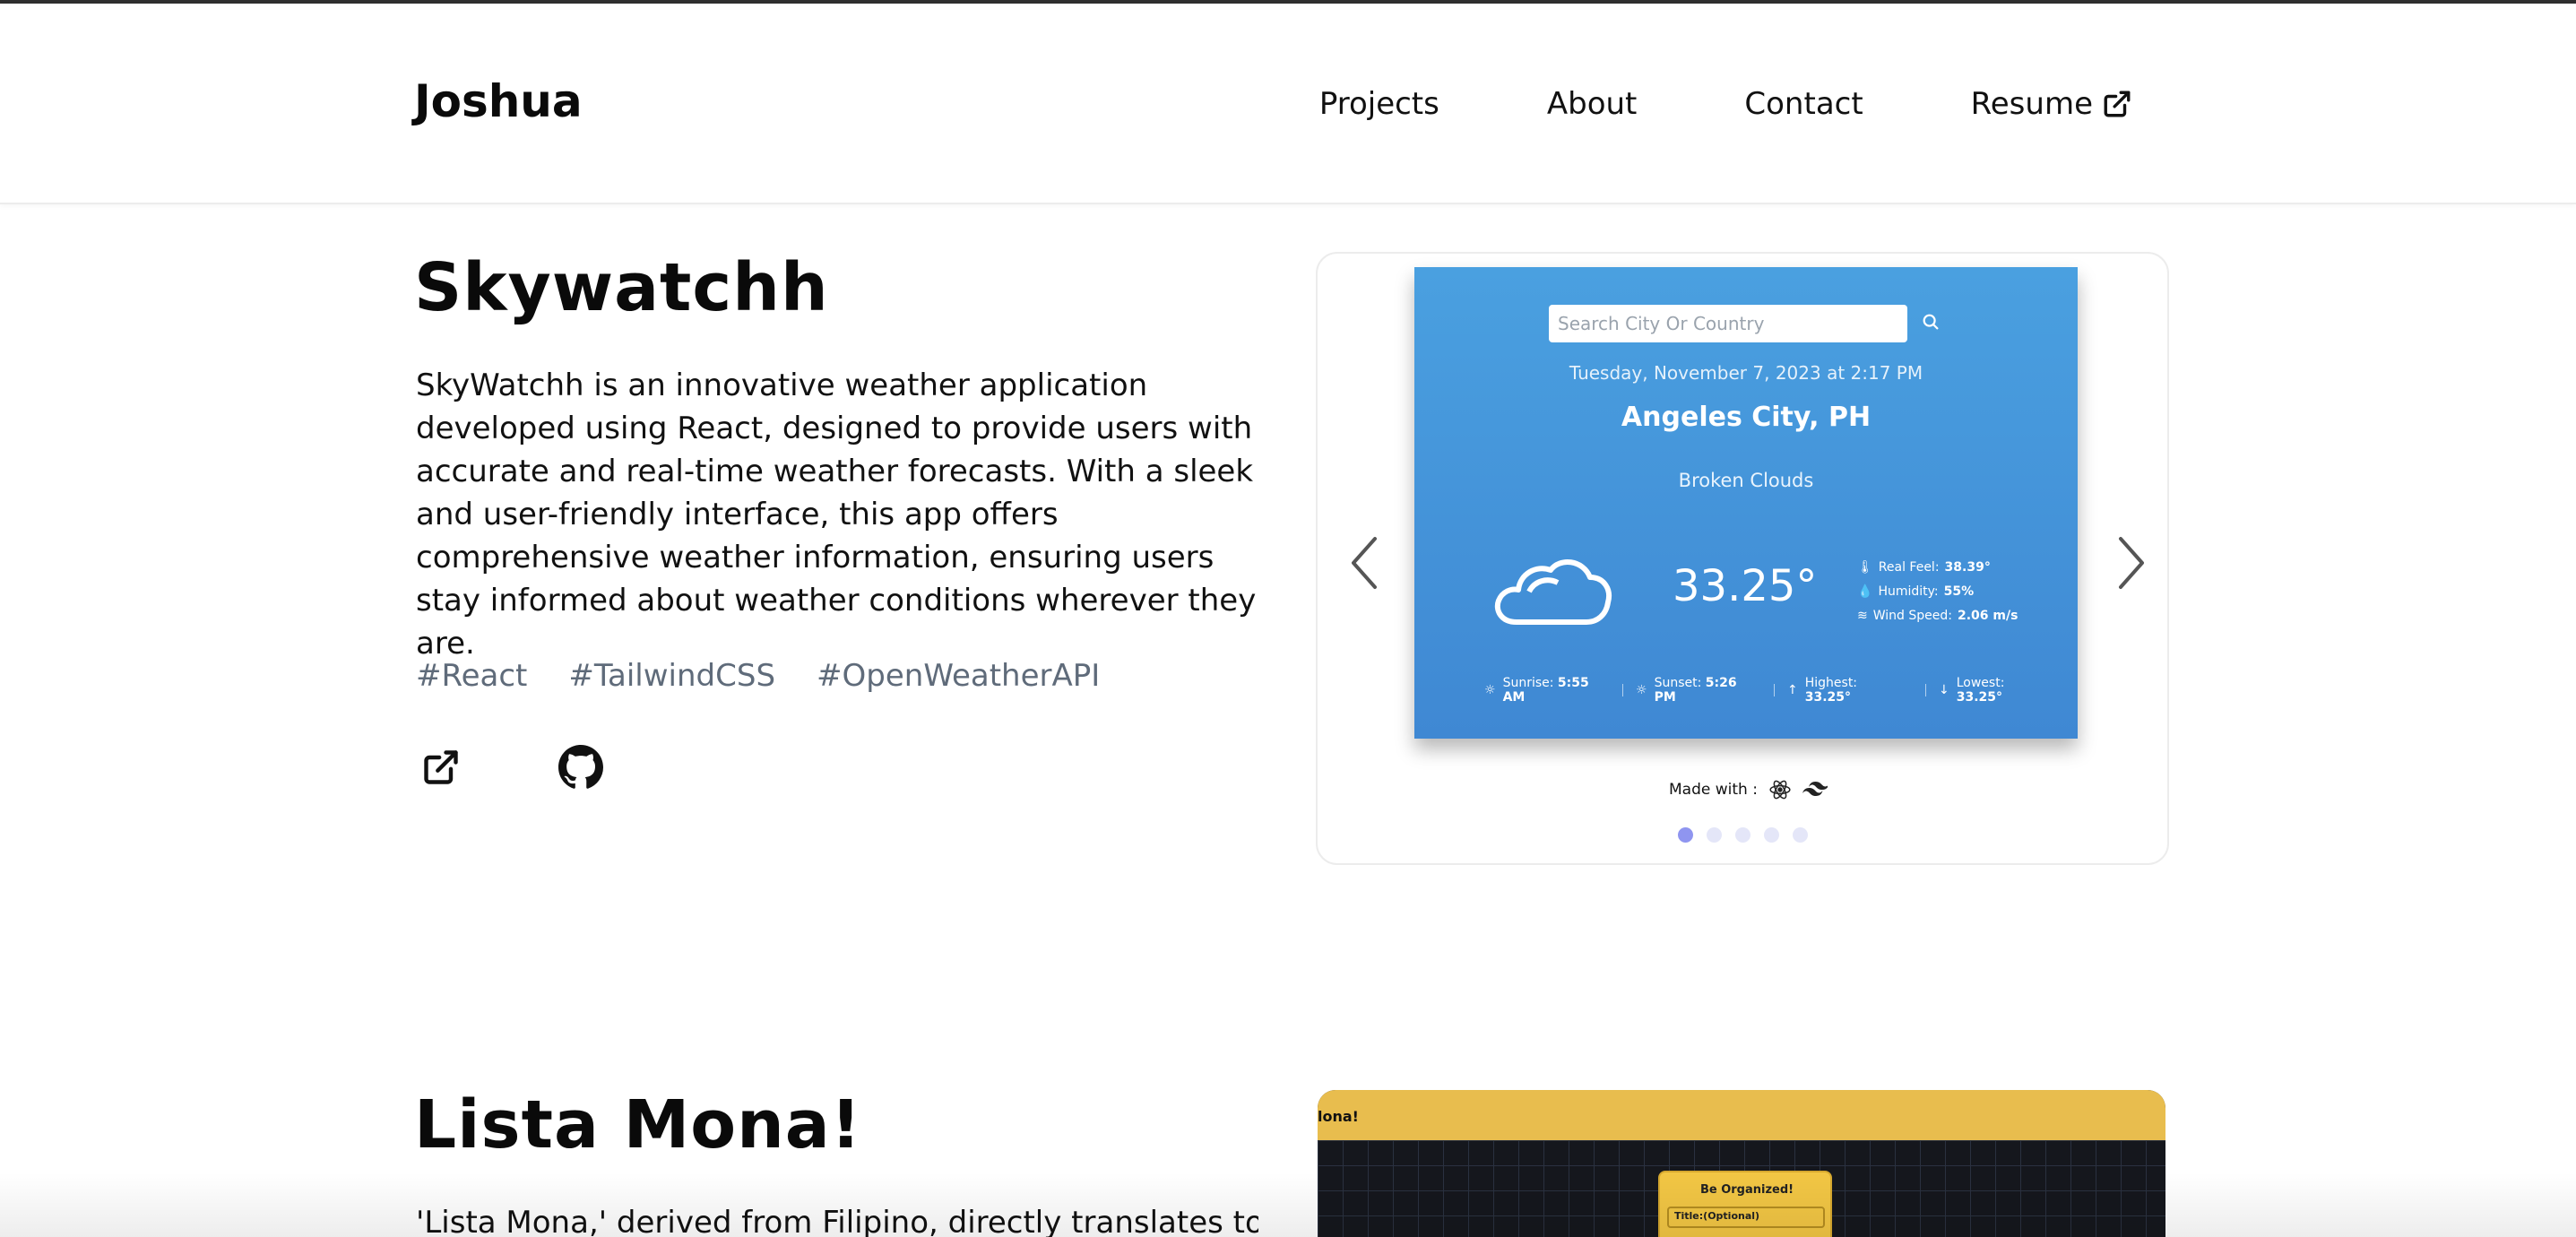  I want to click on tag: #React, so click(472, 676).